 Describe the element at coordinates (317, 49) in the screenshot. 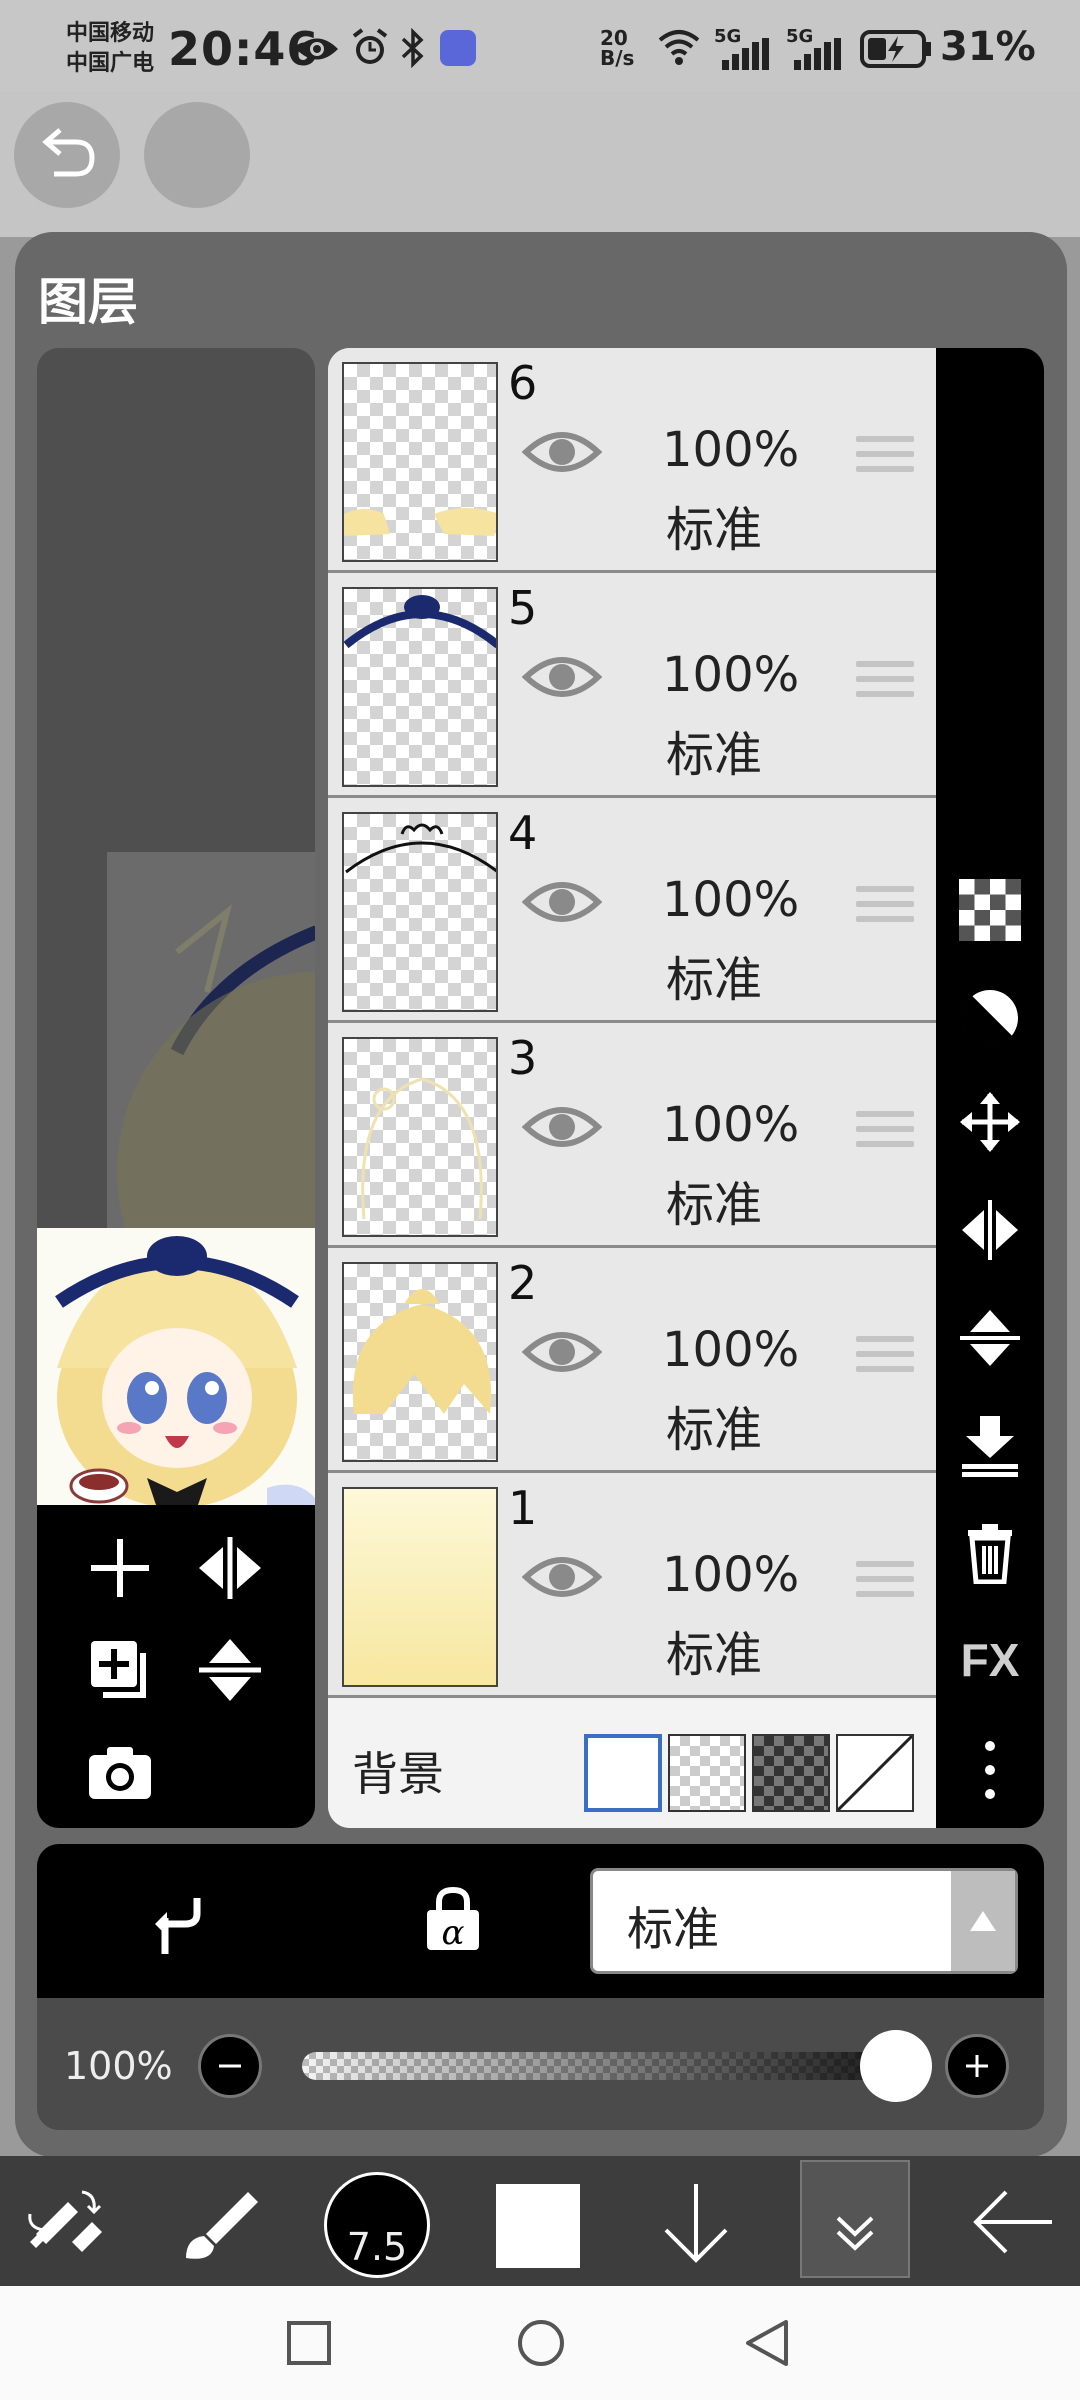

I see `eye-status-icon` at that location.